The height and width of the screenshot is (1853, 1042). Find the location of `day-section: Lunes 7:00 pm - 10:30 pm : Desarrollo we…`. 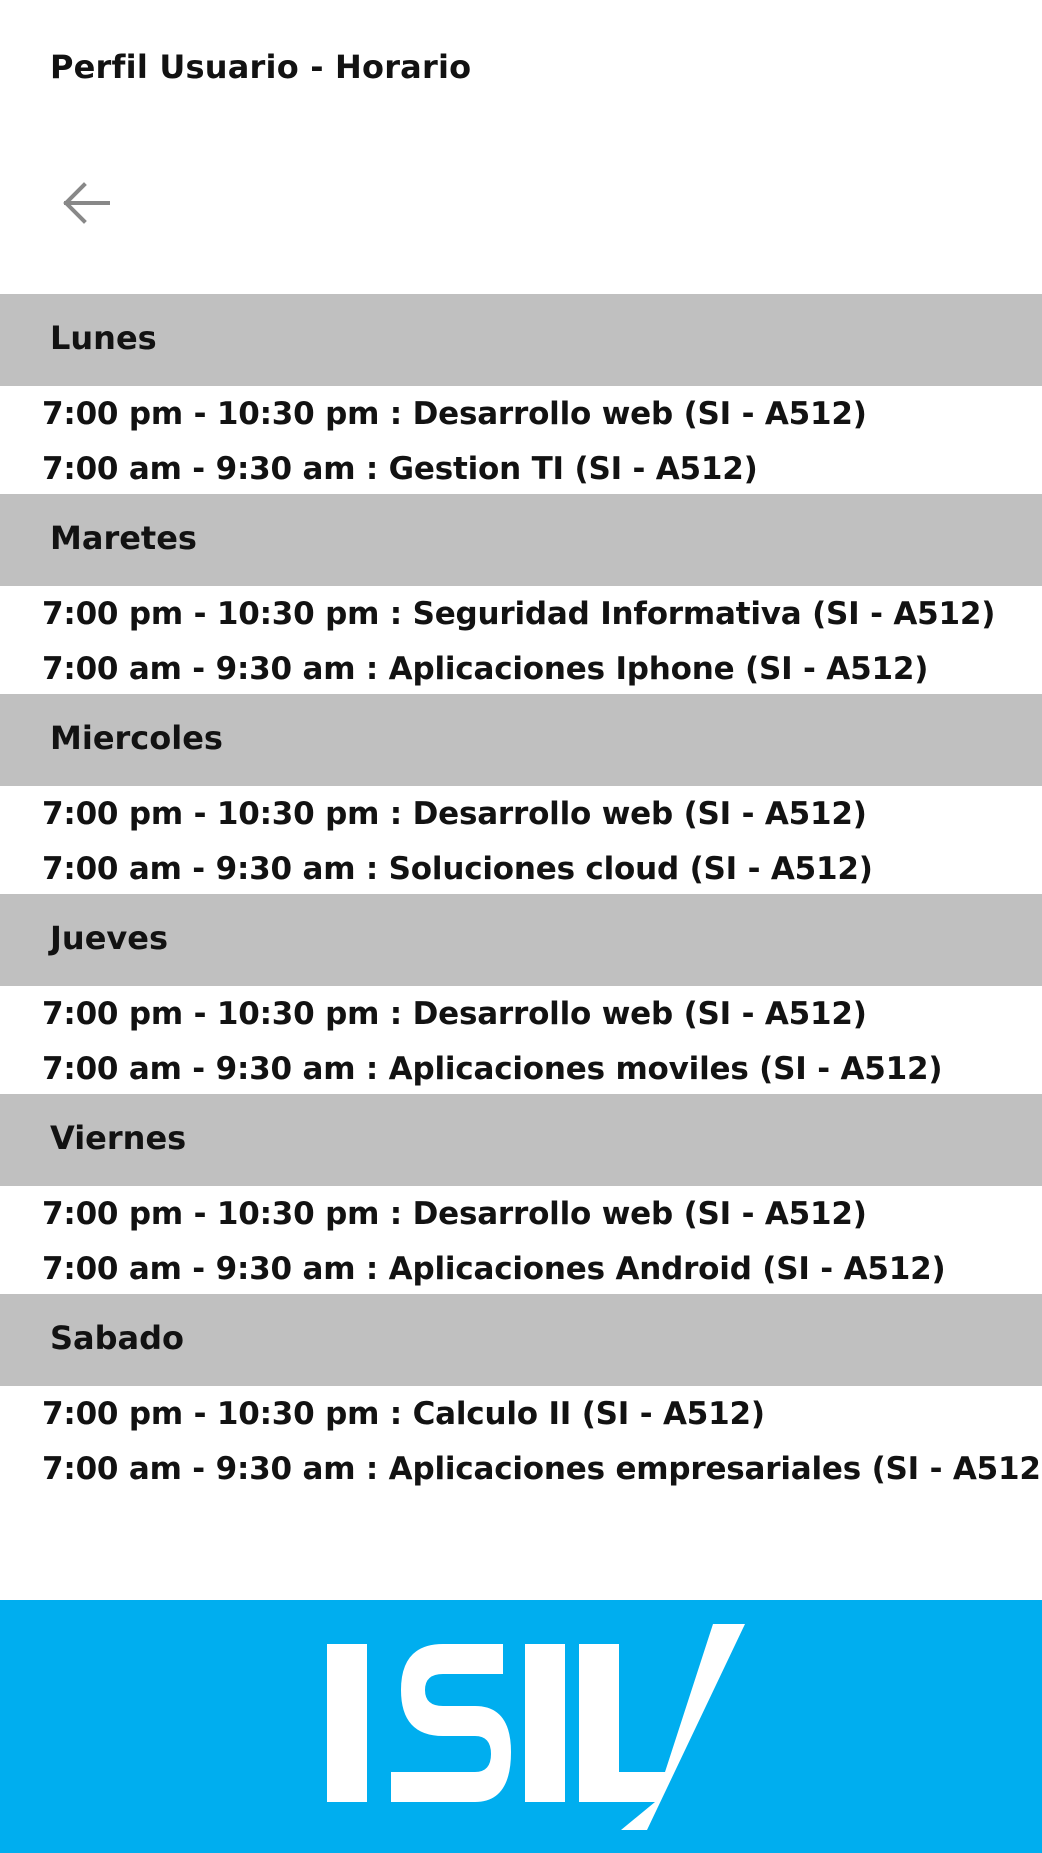

day-section: Lunes 7:00 pm - 10:30 pm : Desarrollo we… is located at coordinates (521, 394).